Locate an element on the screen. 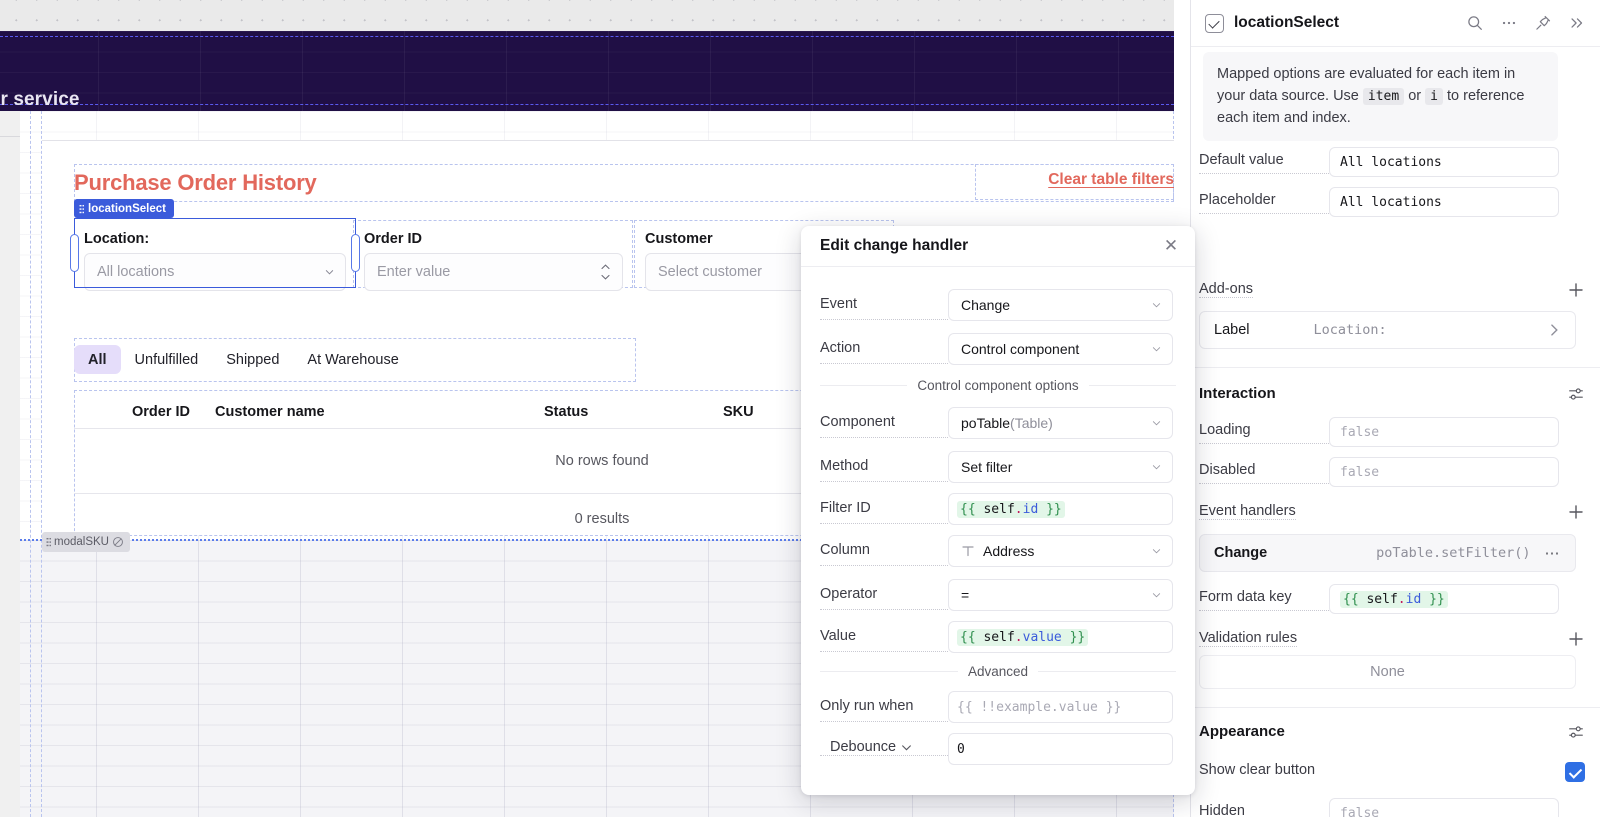 This screenshot has width=1600, height=817. location-select-value: All locations is located at coordinates (136, 272).